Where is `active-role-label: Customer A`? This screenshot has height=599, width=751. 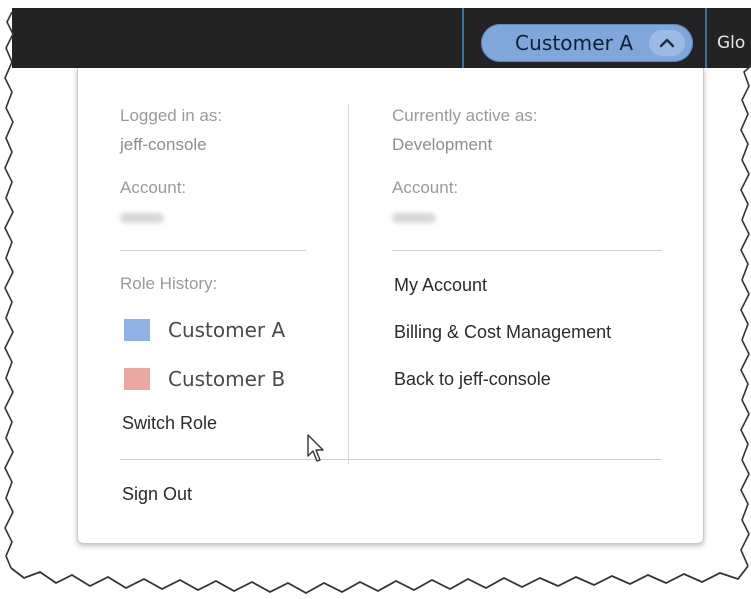
active-role-label: Customer A is located at coordinates (574, 43).